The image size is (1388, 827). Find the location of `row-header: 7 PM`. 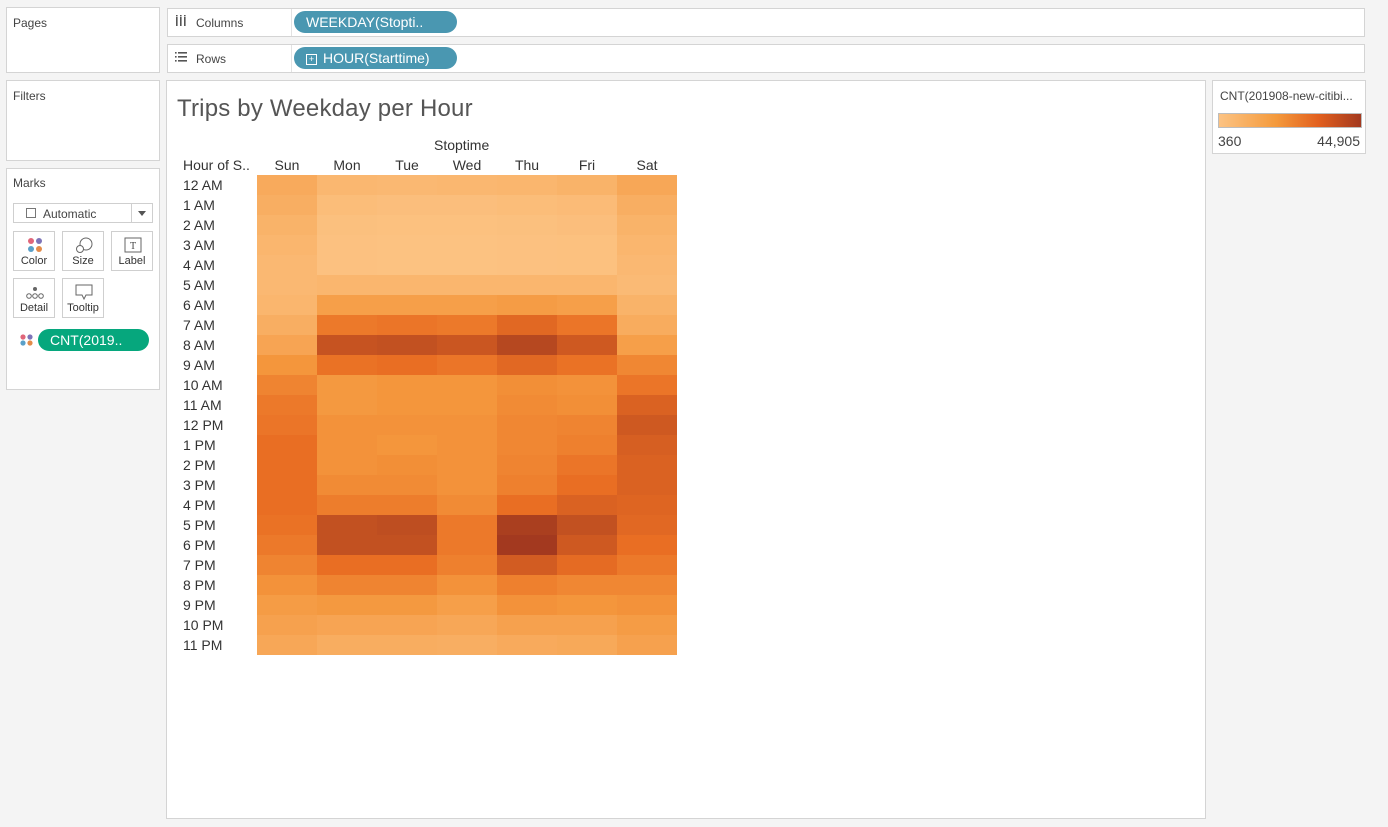

row-header: 7 PM is located at coordinates (199, 565).